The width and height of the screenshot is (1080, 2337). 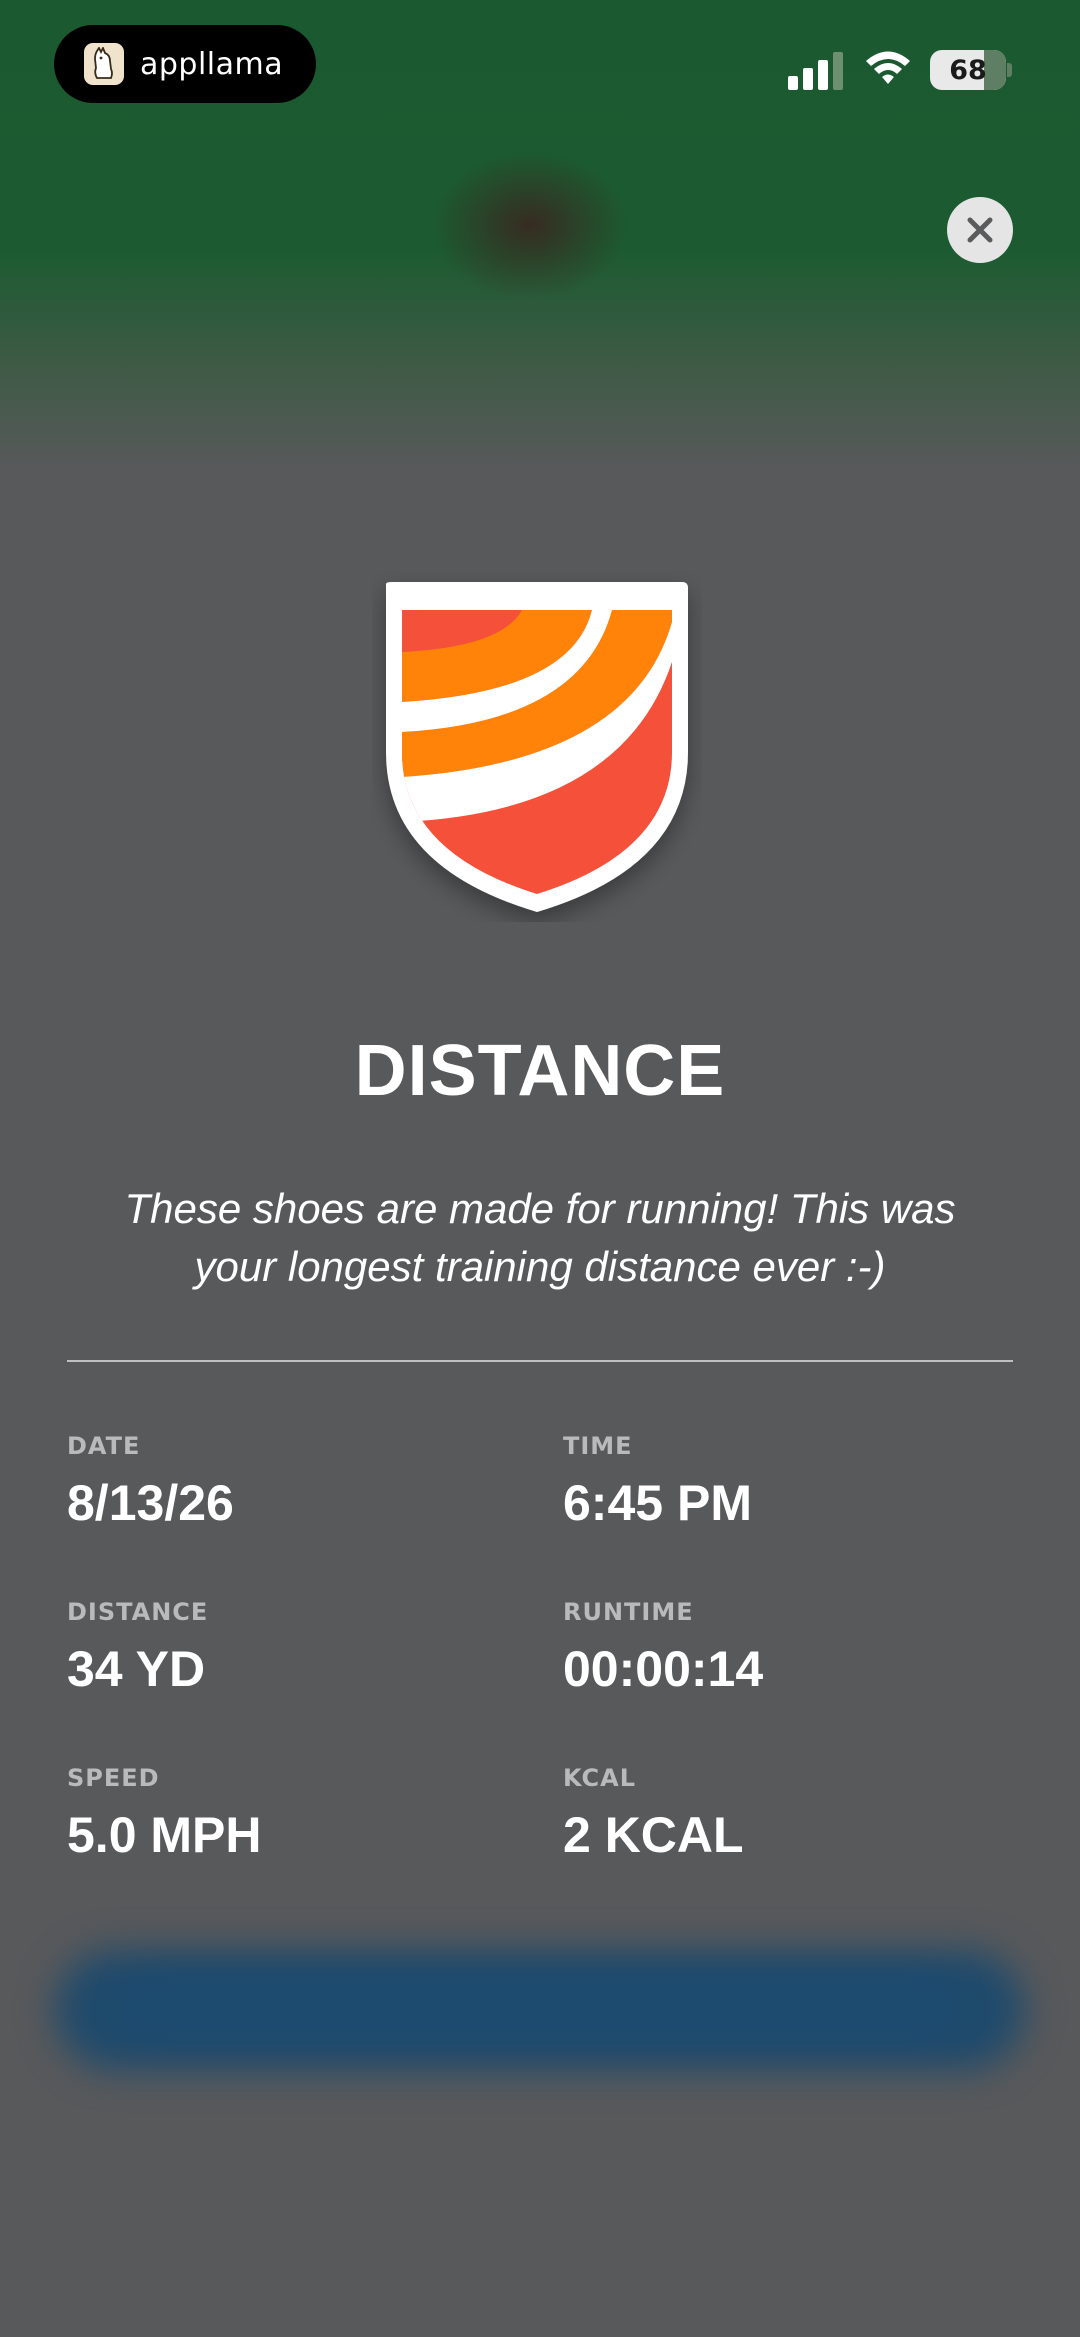 I want to click on stat-value: 5.0 MPH, so click(x=164, y=1835).